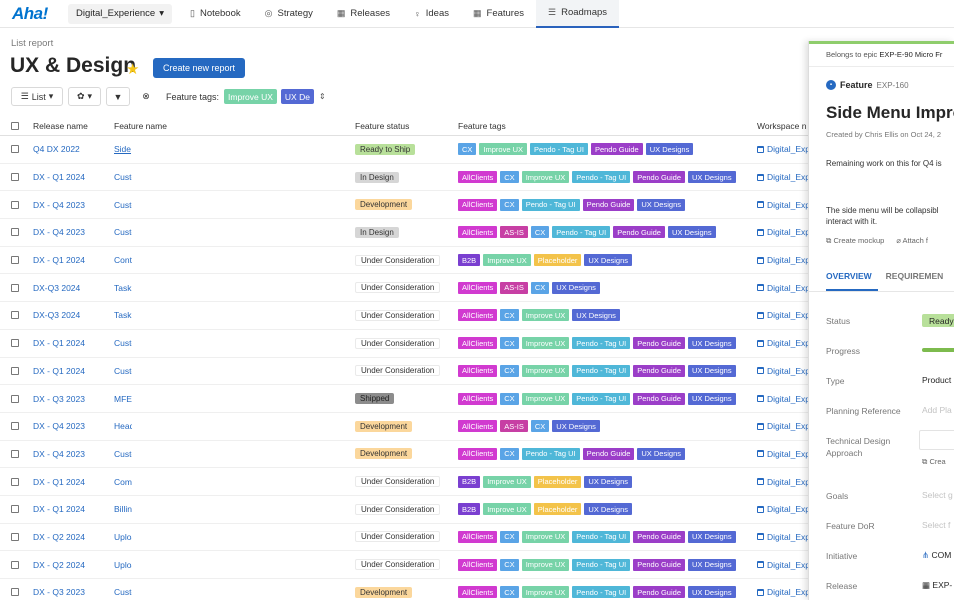 This screenshot has height=600, width=954. I want to click on feature-link: Cont, so click(123, 260).